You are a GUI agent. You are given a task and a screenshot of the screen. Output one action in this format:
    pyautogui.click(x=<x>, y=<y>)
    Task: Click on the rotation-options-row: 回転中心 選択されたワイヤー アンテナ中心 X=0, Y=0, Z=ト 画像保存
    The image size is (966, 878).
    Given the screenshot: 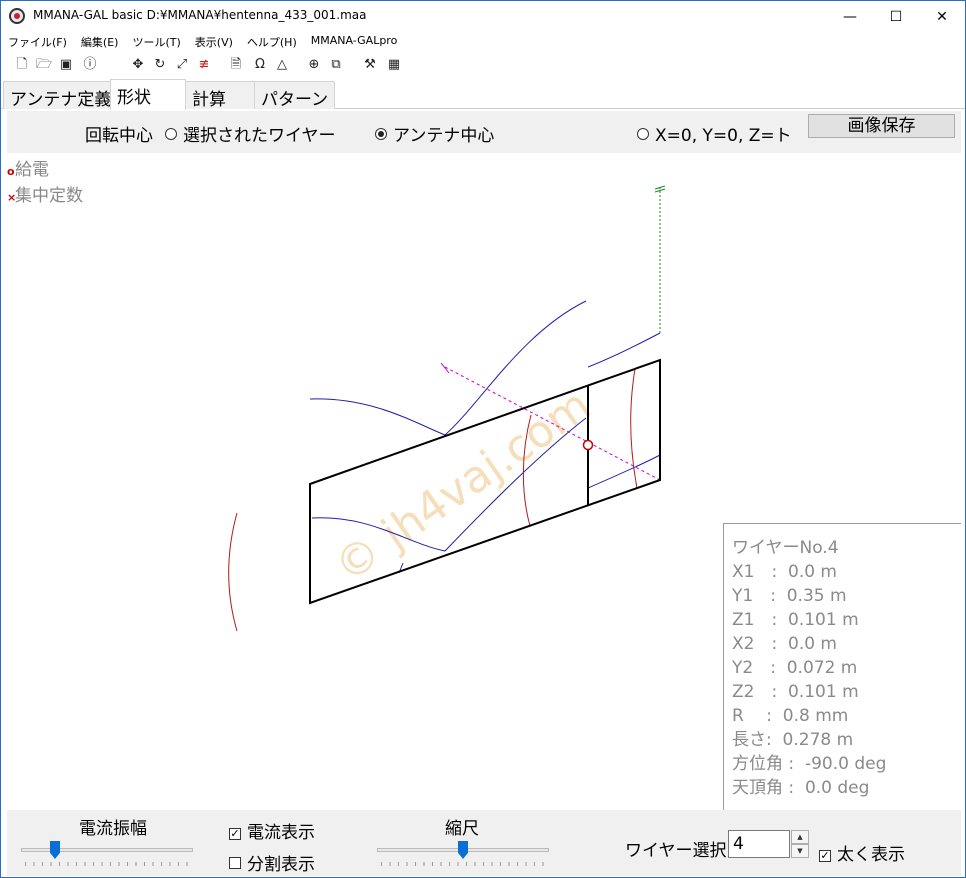 What is the action you would take?
    pyautogui.click(x=484, y=132)
    